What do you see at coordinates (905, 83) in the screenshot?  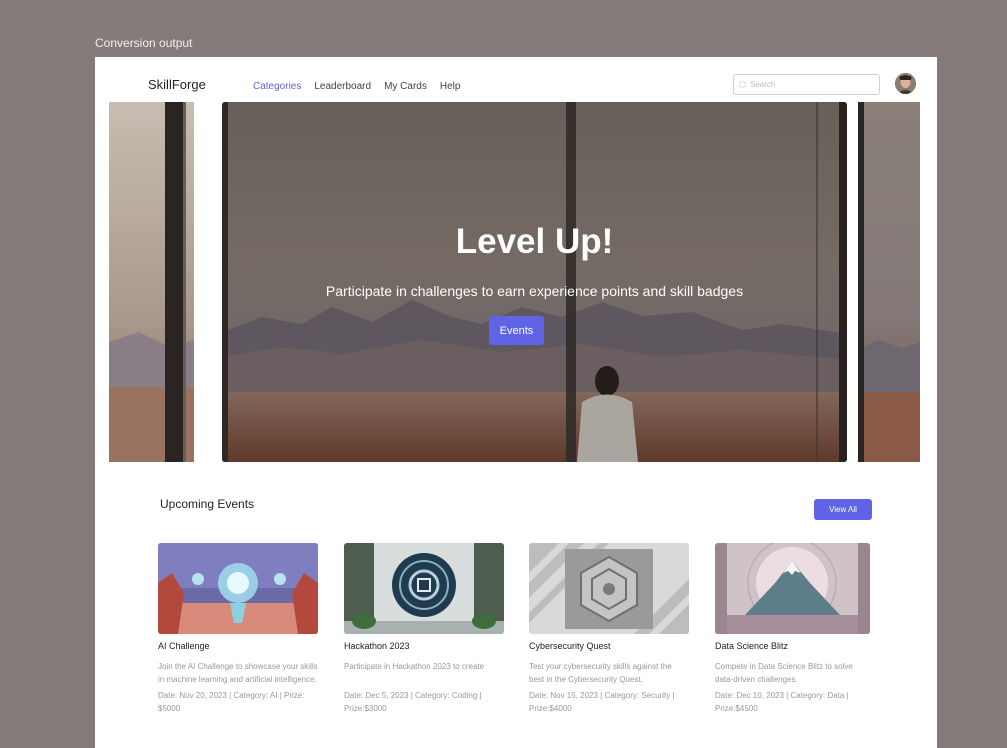 I see `avatar` at bounding box center [905, 83].